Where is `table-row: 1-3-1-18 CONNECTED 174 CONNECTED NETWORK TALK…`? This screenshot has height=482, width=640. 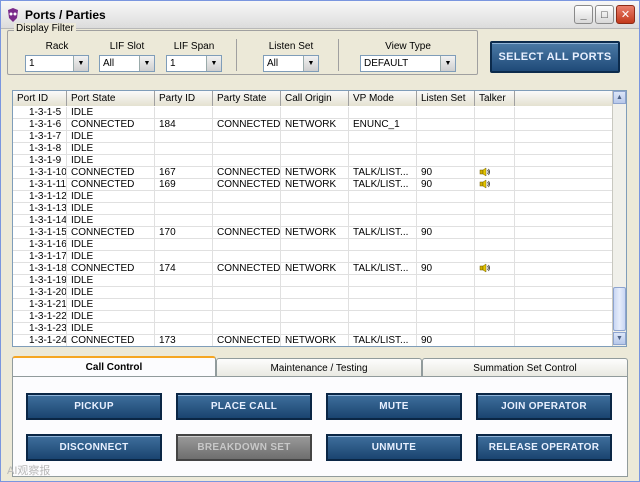 table-row: 1-3-1-18 CONNECTED 174 CONNECTED NETWORK TALK… is located at coordinates (313, 269).